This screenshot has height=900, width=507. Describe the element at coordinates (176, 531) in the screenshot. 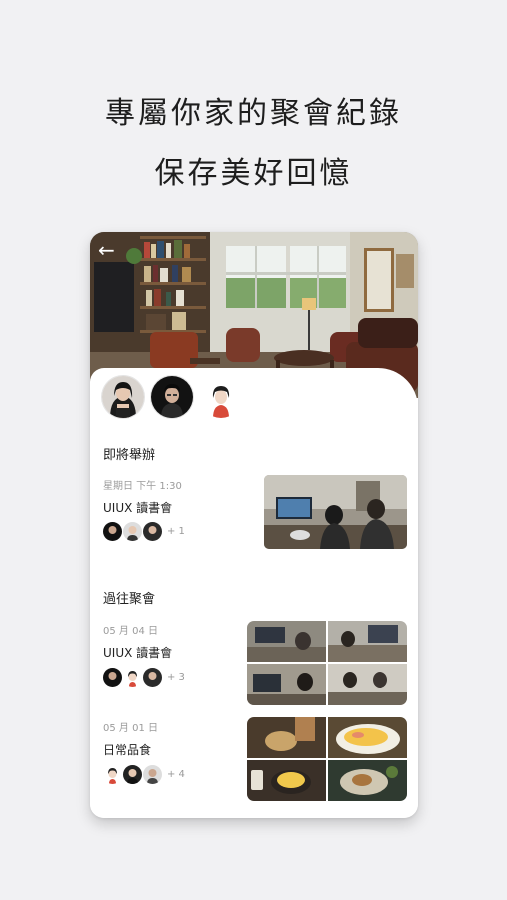

I see `attendee-extra-count: + 1` at that location.